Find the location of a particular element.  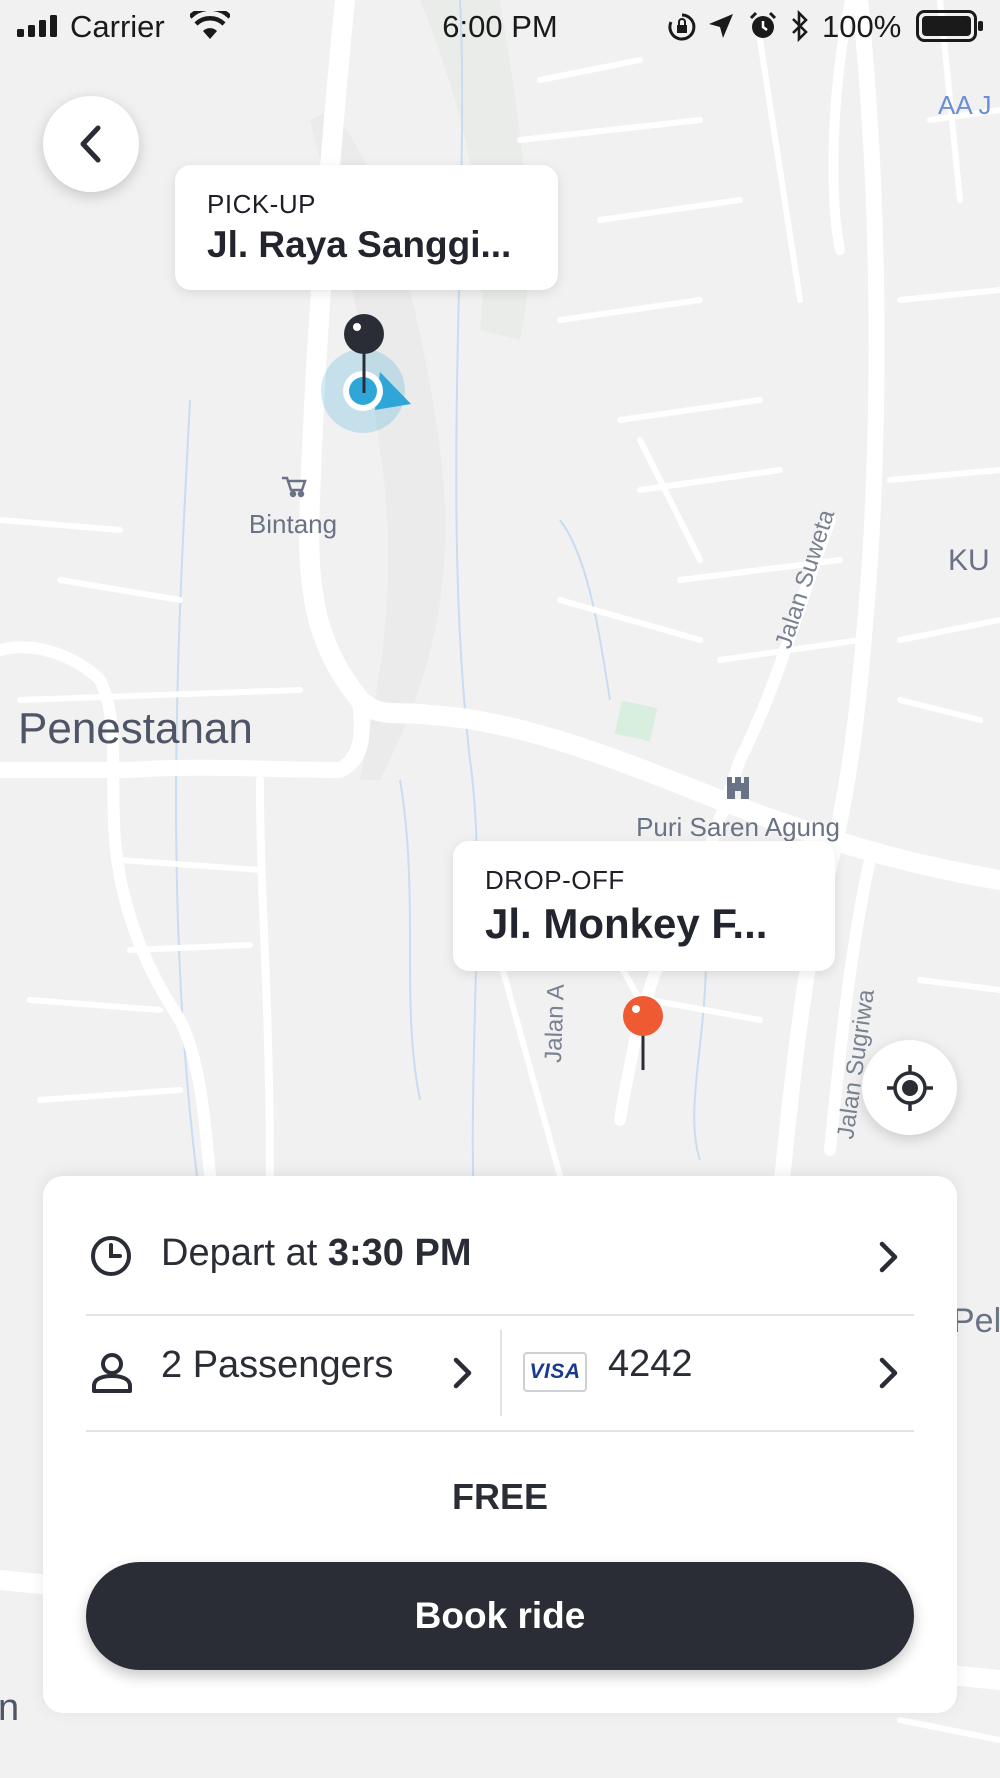

card-last4: 4242 is located at coordinates (650, 1364).